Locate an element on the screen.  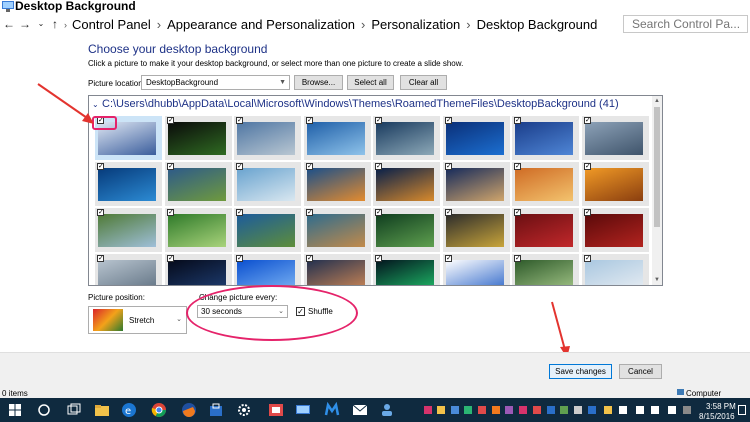
action-center-icon is located at coordinates (742, 410).